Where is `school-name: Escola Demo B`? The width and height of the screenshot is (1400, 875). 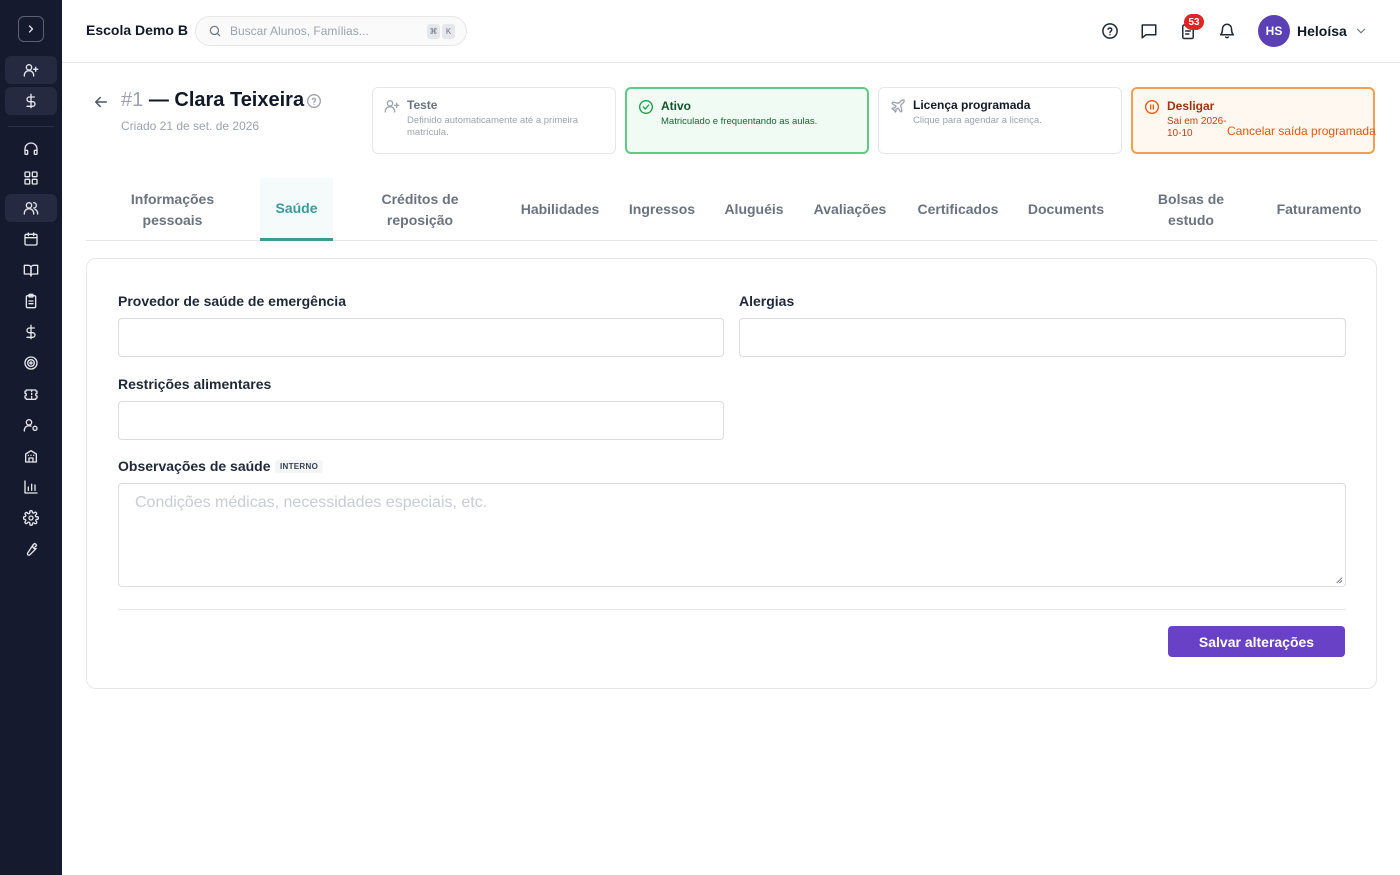
school-name: Escola Demo B is located at coordinates (137, 30).